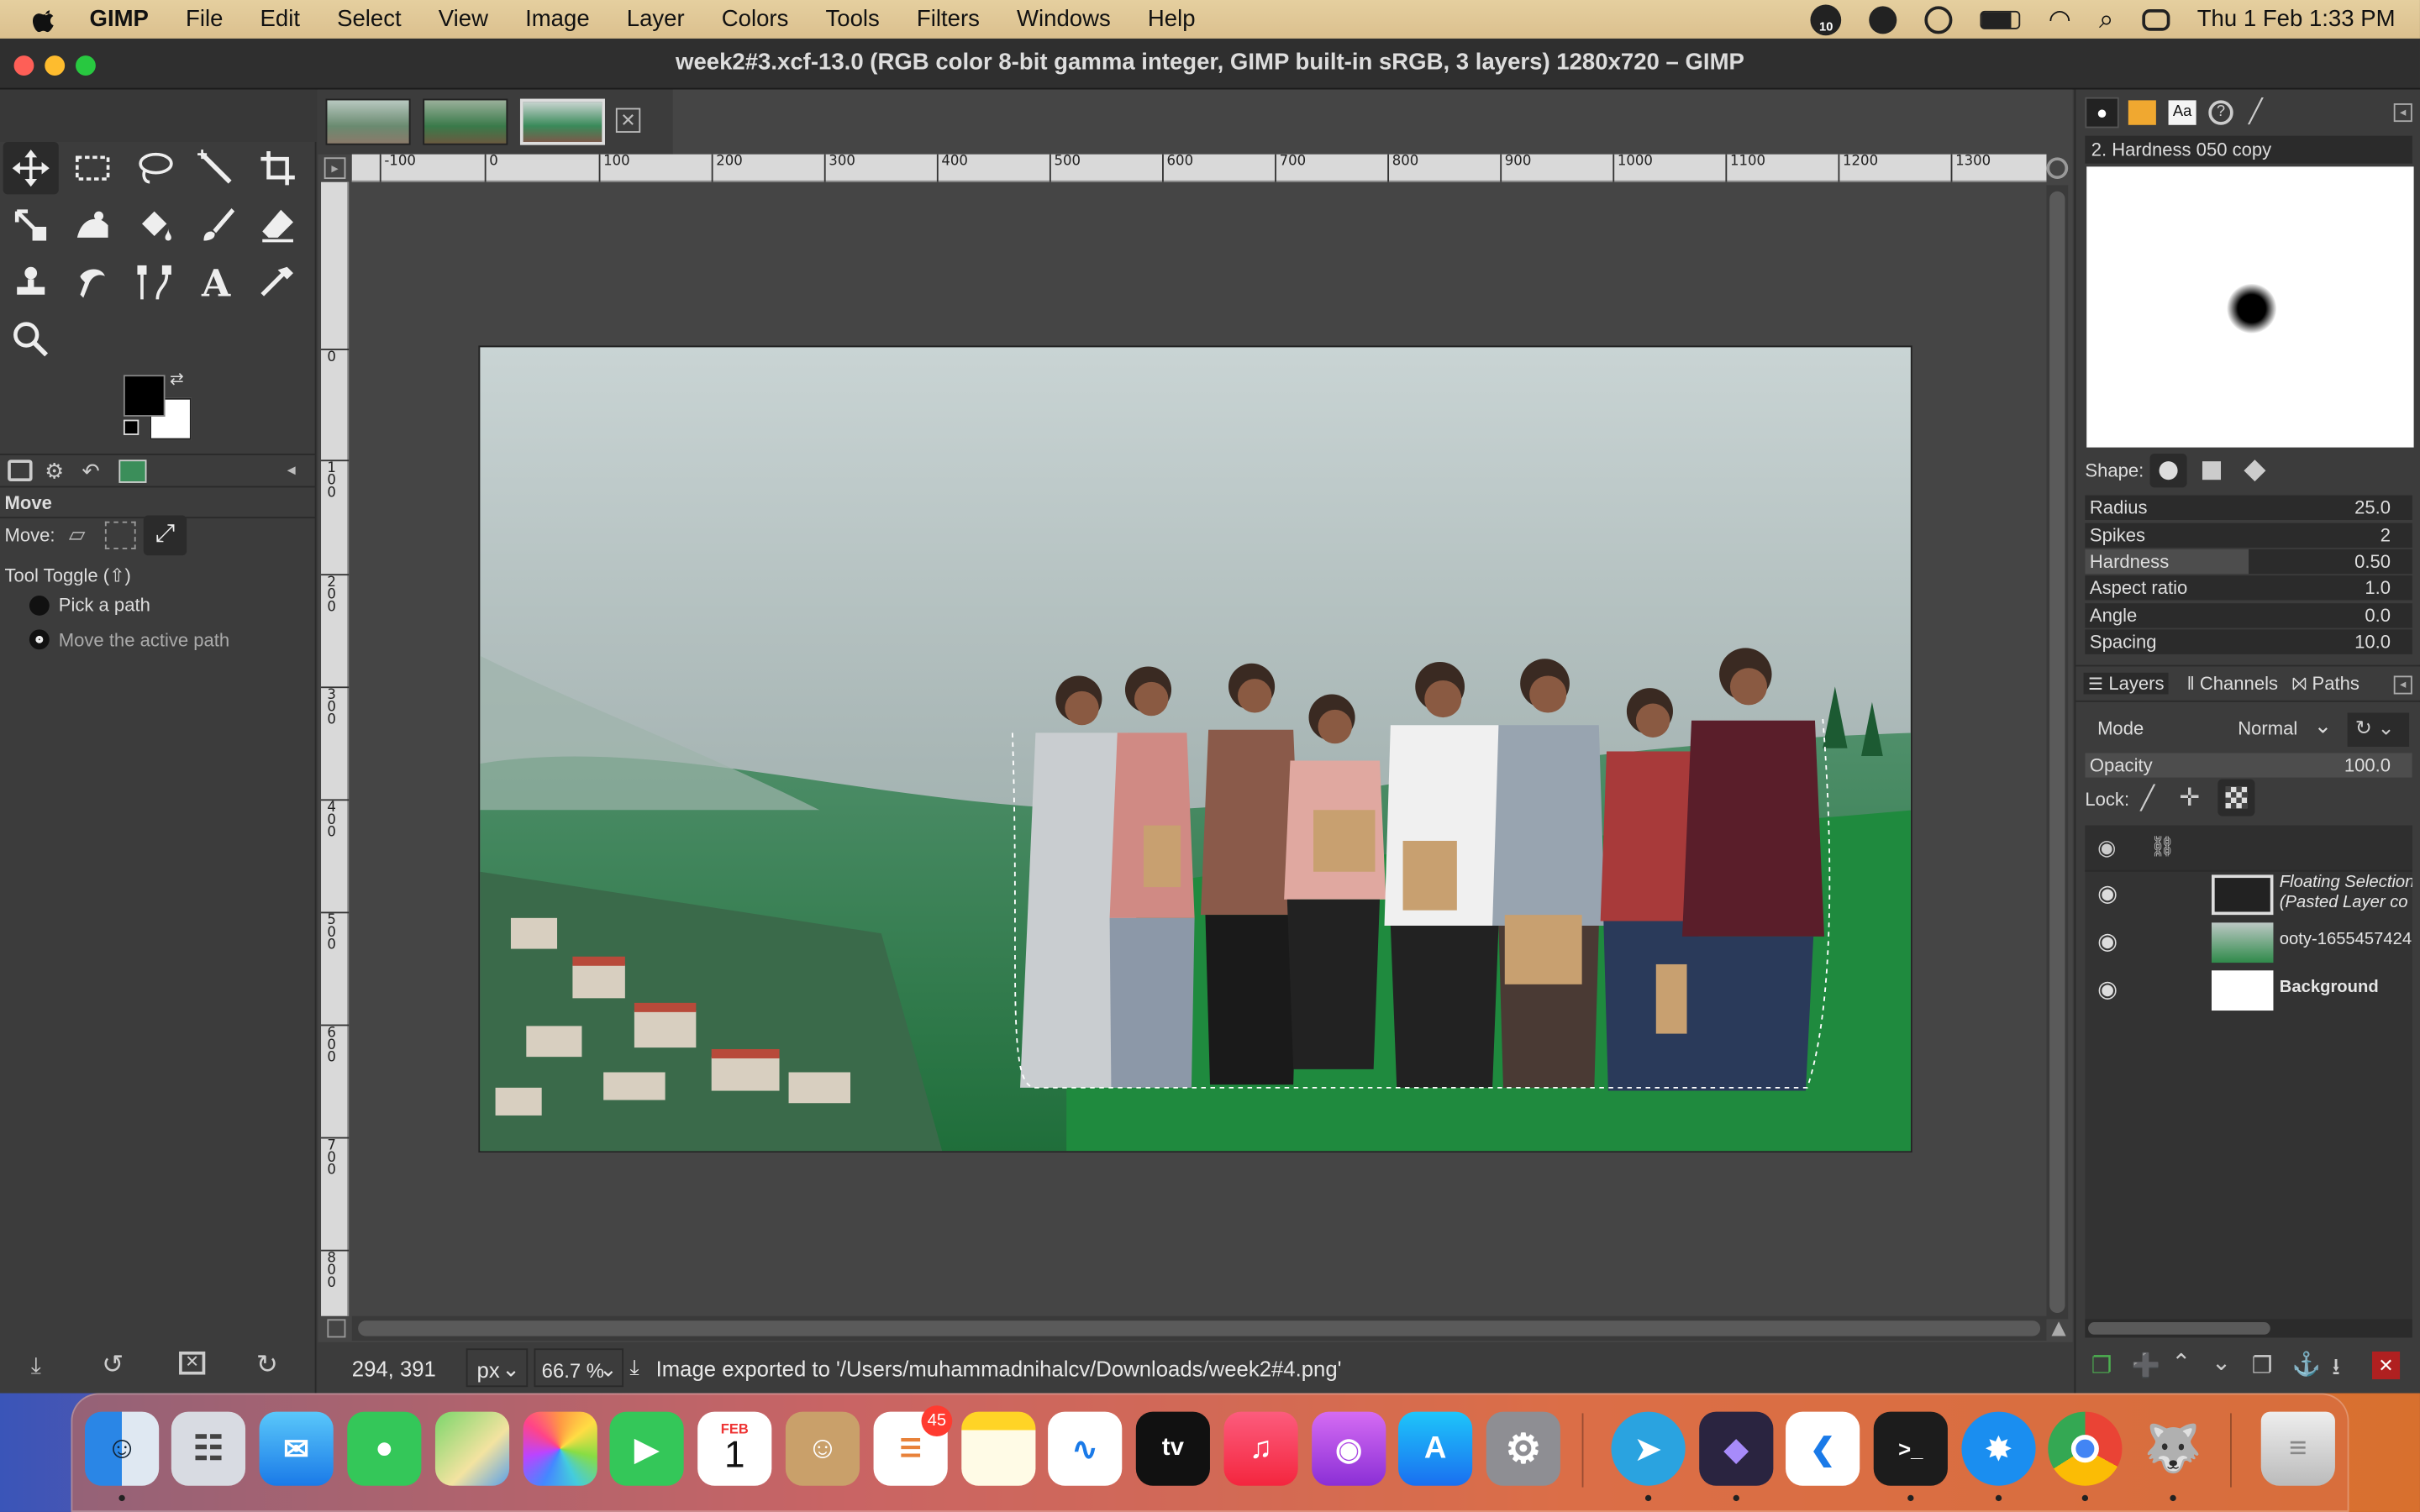 The height and width of the screenshot is (1512, 2420). What do you see at coordinates (2252, 944) in the screenshot?
I see `layer-row: ◉ ooty-1655457424` at bounding box center [2252, 944].